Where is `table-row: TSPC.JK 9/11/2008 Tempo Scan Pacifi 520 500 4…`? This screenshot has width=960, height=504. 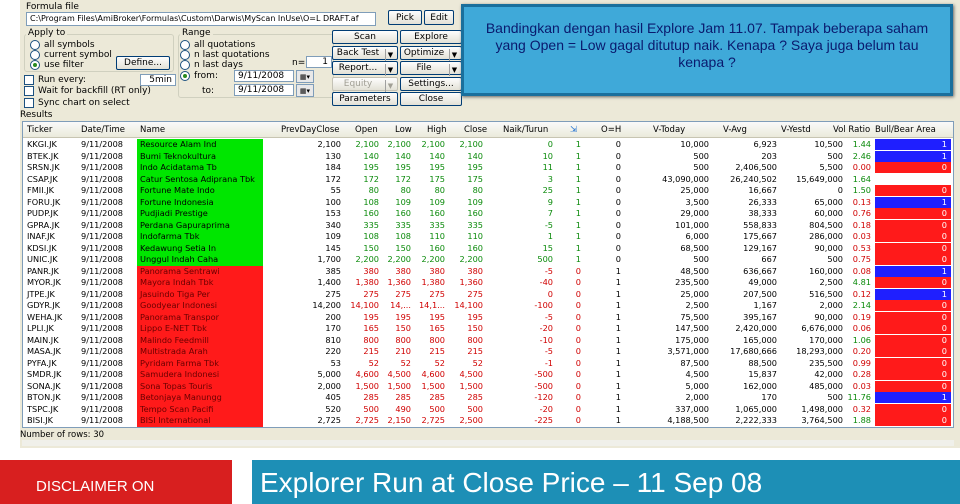
table-row: TSPC.JK 9/11/2008 Tempo Scan Pacifi 520 500 4… is located at coordinates (488, 409).